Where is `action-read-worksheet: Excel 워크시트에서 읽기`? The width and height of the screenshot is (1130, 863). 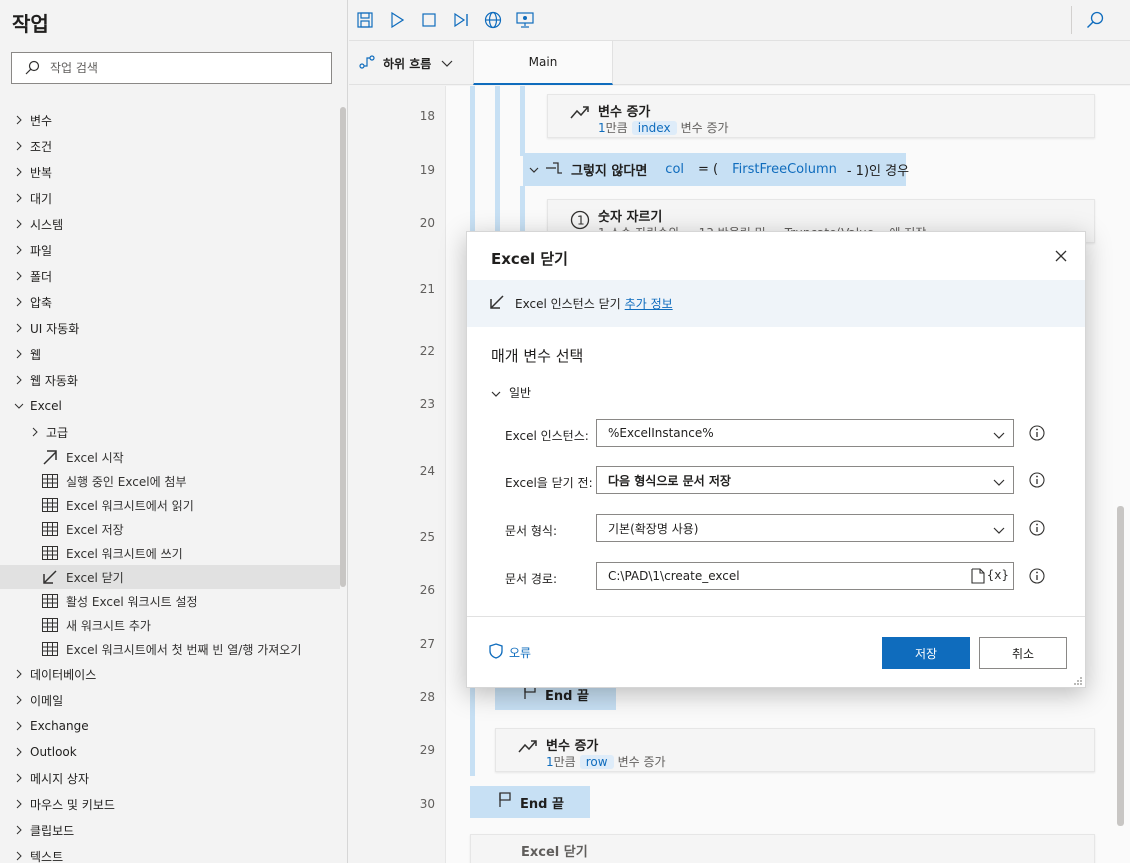 action-read-worksheet: Excel 워크시트에서 읽기 is located at coordinates (170, 505).